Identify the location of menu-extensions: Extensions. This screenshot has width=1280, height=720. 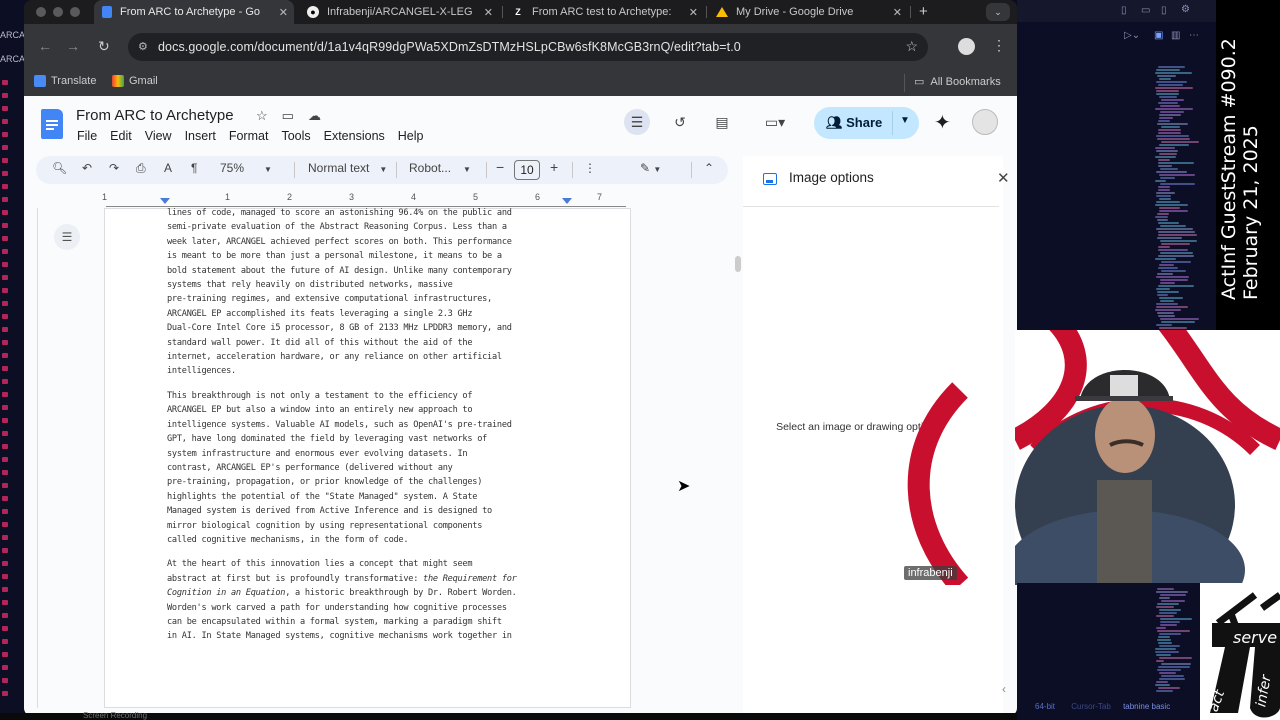
(354, 136).